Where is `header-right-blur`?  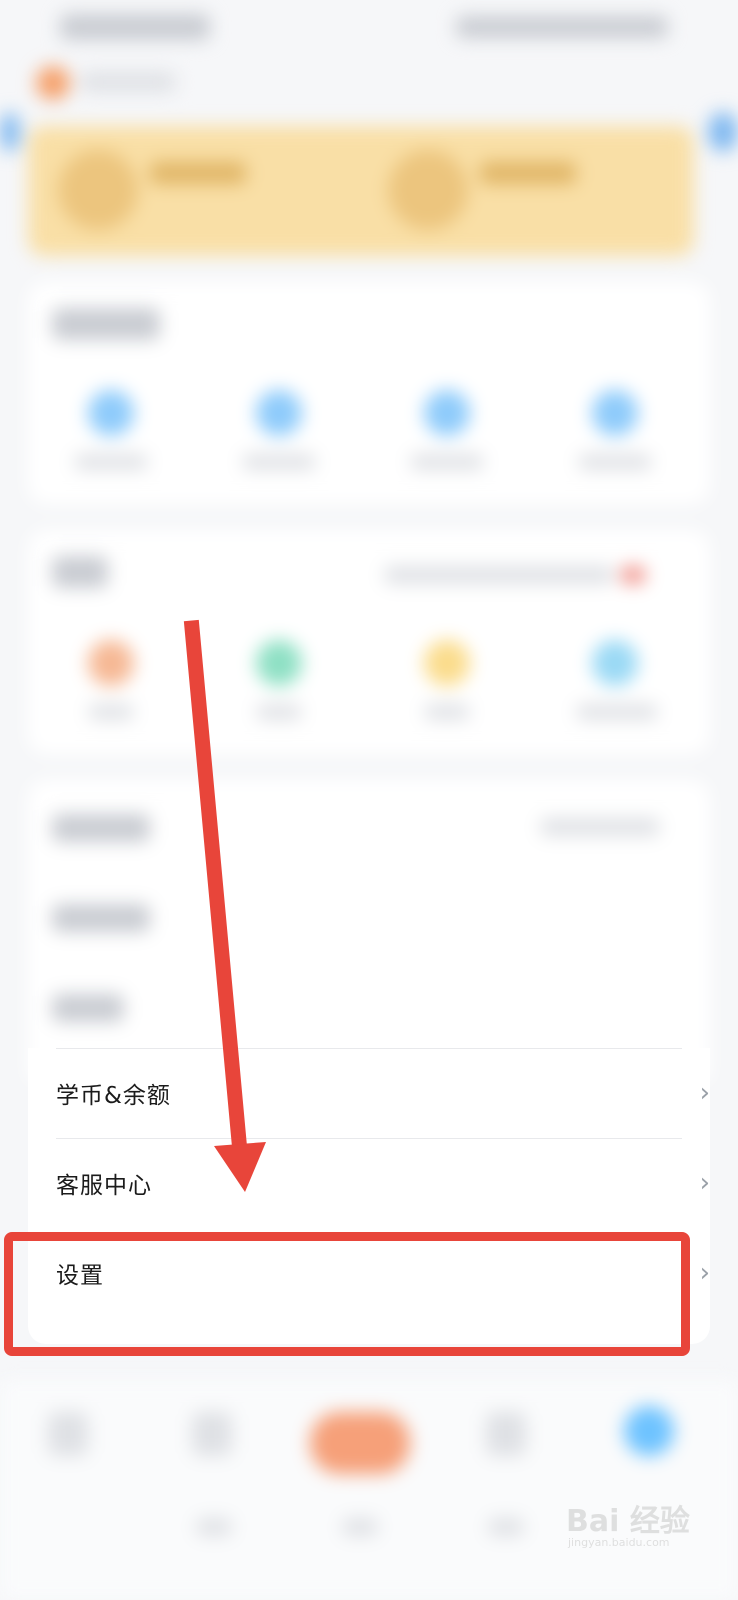
header-right-blur is located at coordinates (562, 27).